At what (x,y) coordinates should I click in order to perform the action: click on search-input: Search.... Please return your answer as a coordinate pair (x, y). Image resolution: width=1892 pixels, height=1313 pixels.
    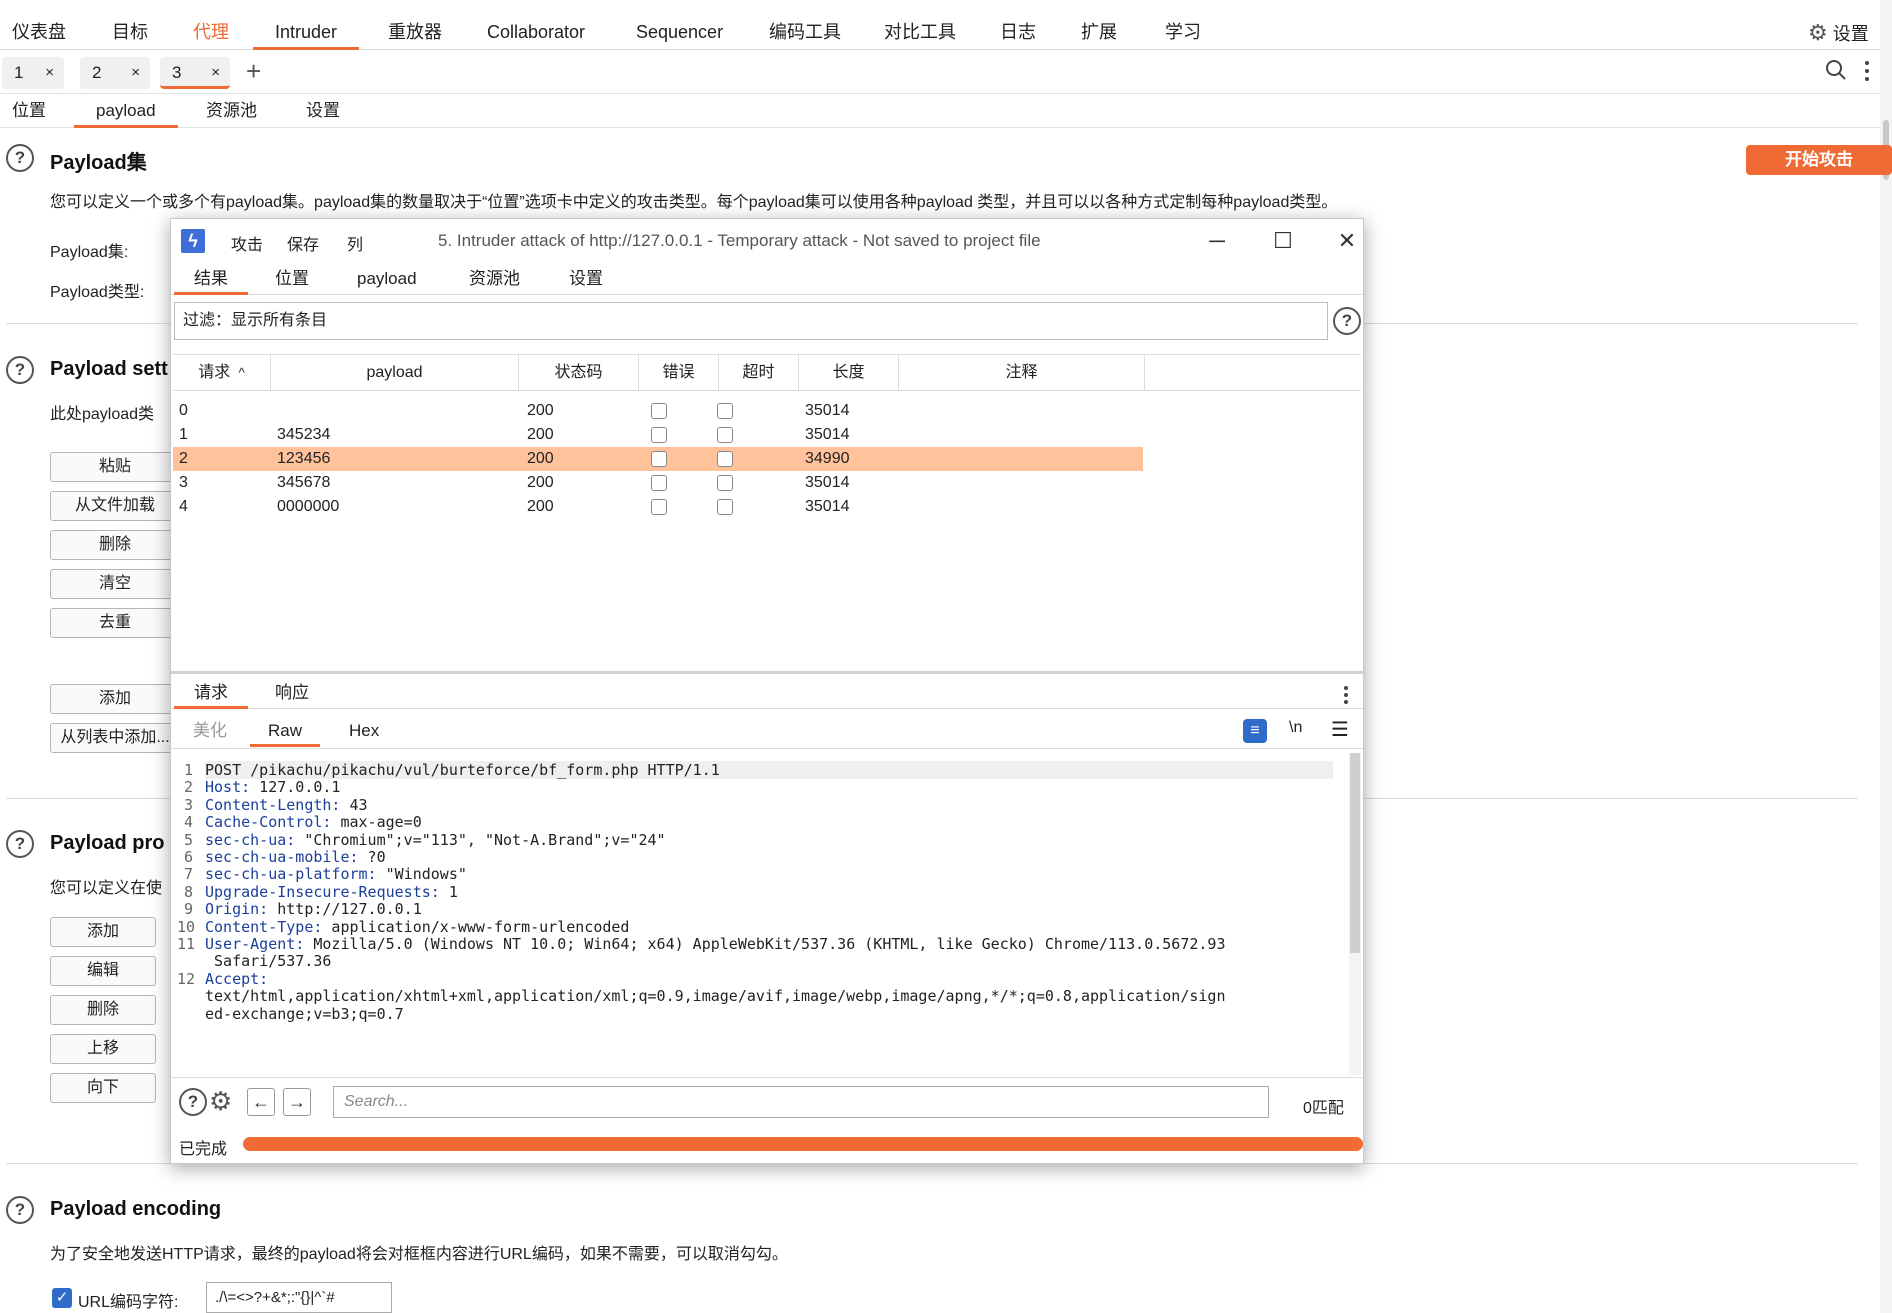
    Looking at the image, I should click on (801, 1102).